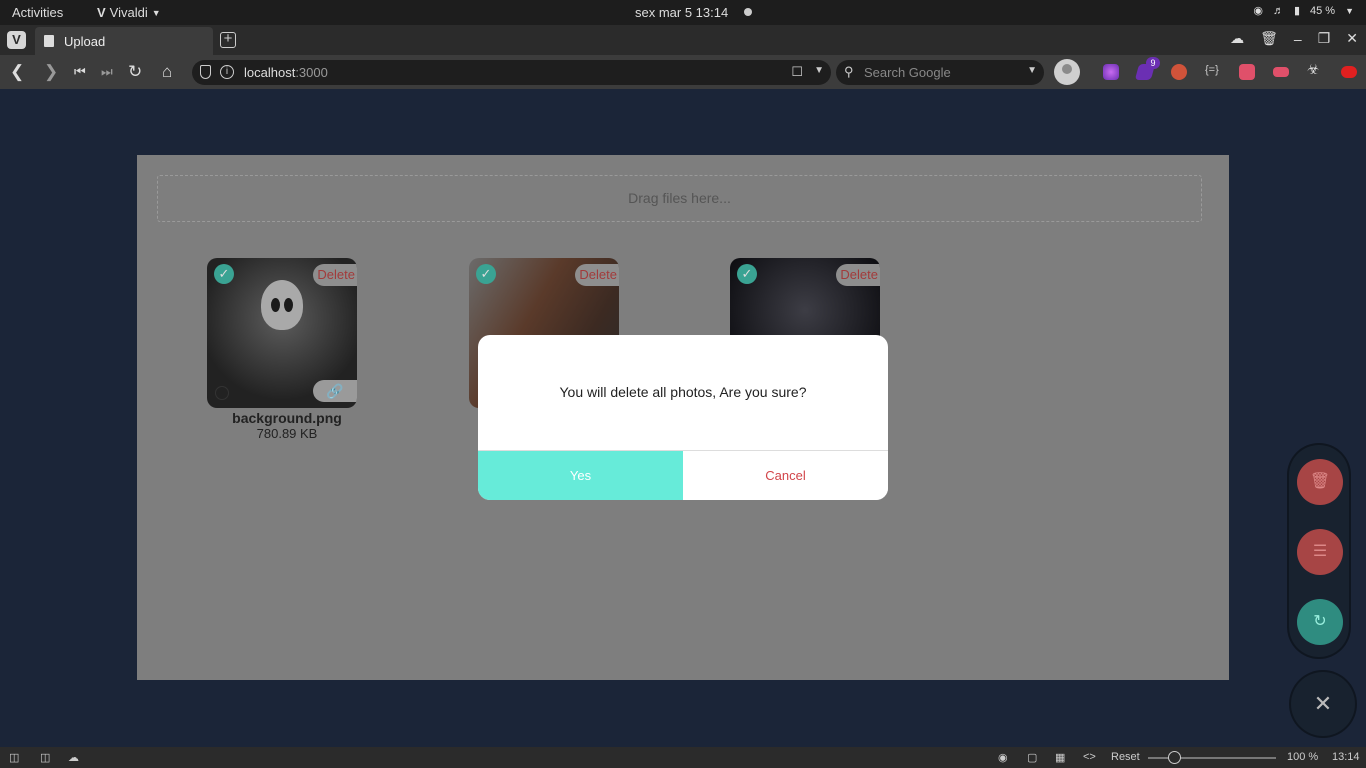 This screenshot has height=768, width=1366. I want to click on yes-button: Yes, so click(580, 475).